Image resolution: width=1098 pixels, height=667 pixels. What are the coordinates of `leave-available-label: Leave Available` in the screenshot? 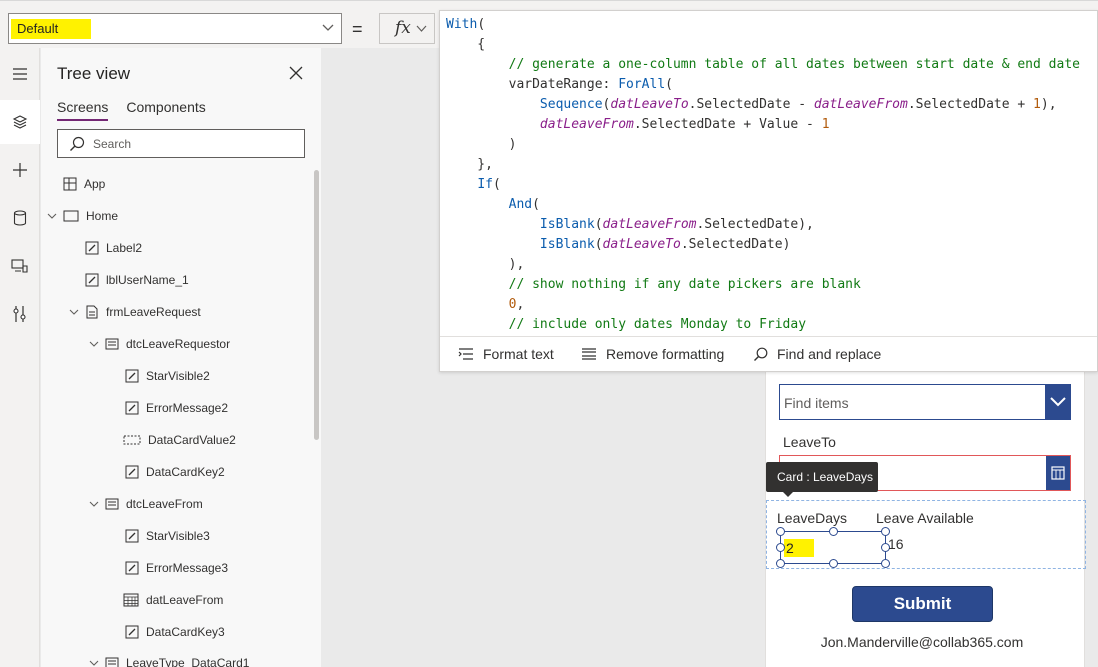 It's located at (925, 518).